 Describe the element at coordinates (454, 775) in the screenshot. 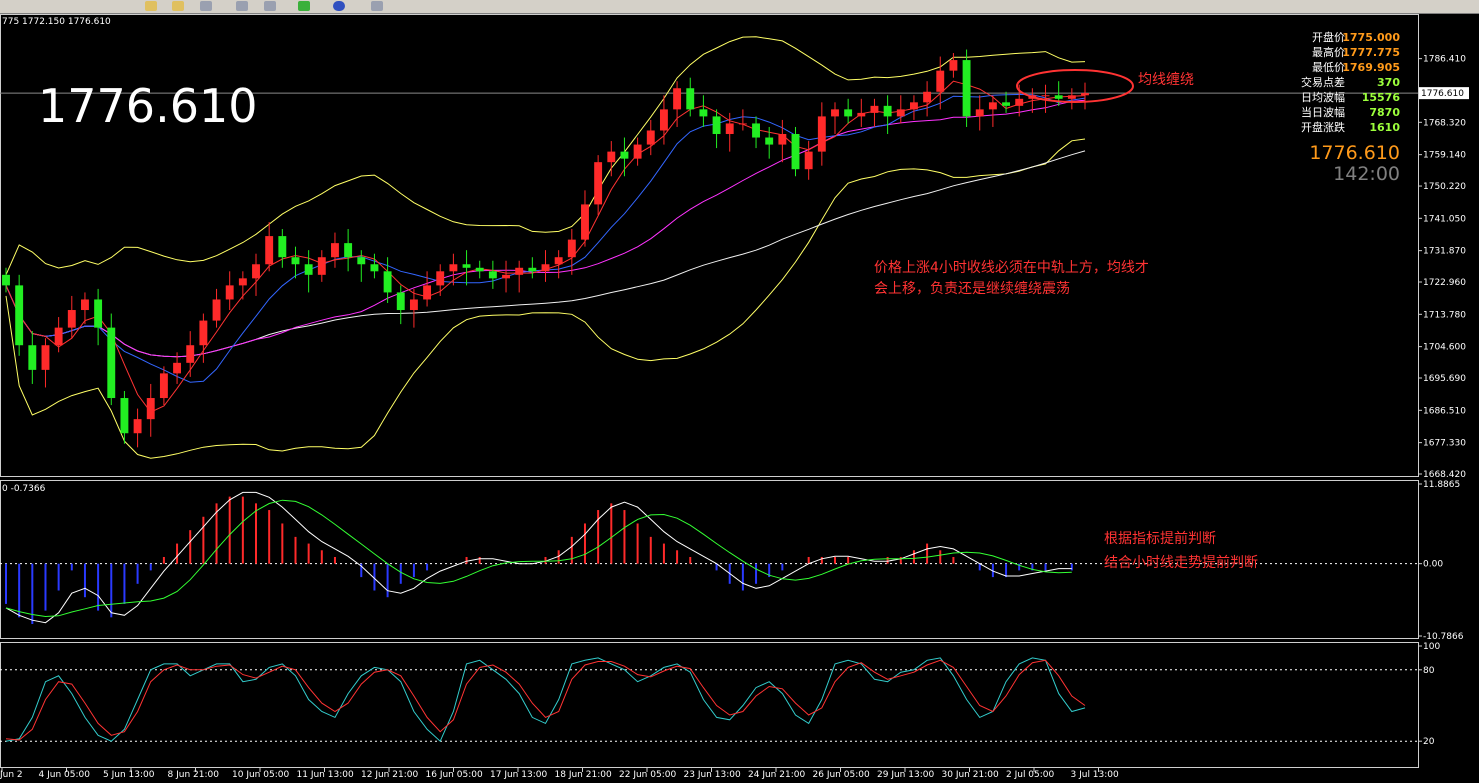

I see `time-tick-label: 16 Jun 05:00` at that location.